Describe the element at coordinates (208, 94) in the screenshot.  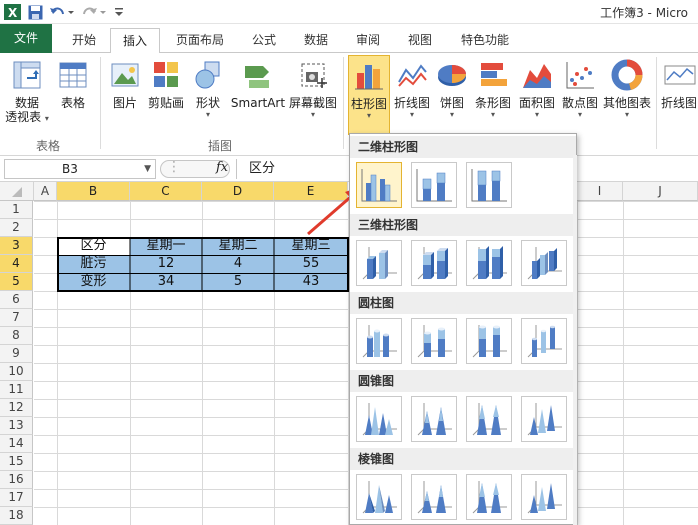
I see `shapes-button: 形状 ▾` at that location.